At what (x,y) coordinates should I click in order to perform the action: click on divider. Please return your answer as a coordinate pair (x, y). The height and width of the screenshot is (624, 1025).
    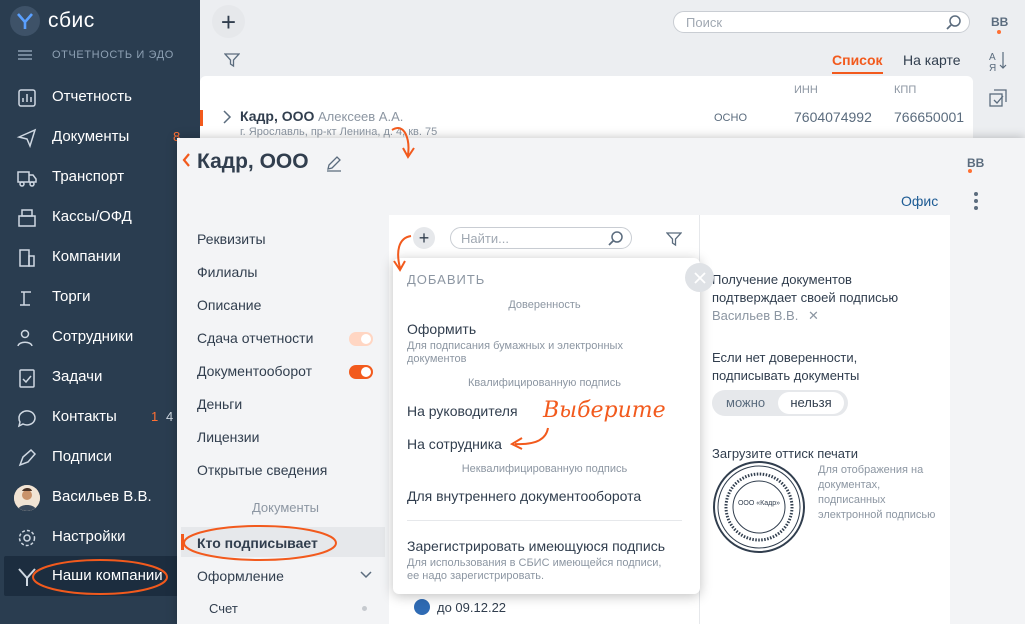
    Looking at the image, I should click on (544, 520).